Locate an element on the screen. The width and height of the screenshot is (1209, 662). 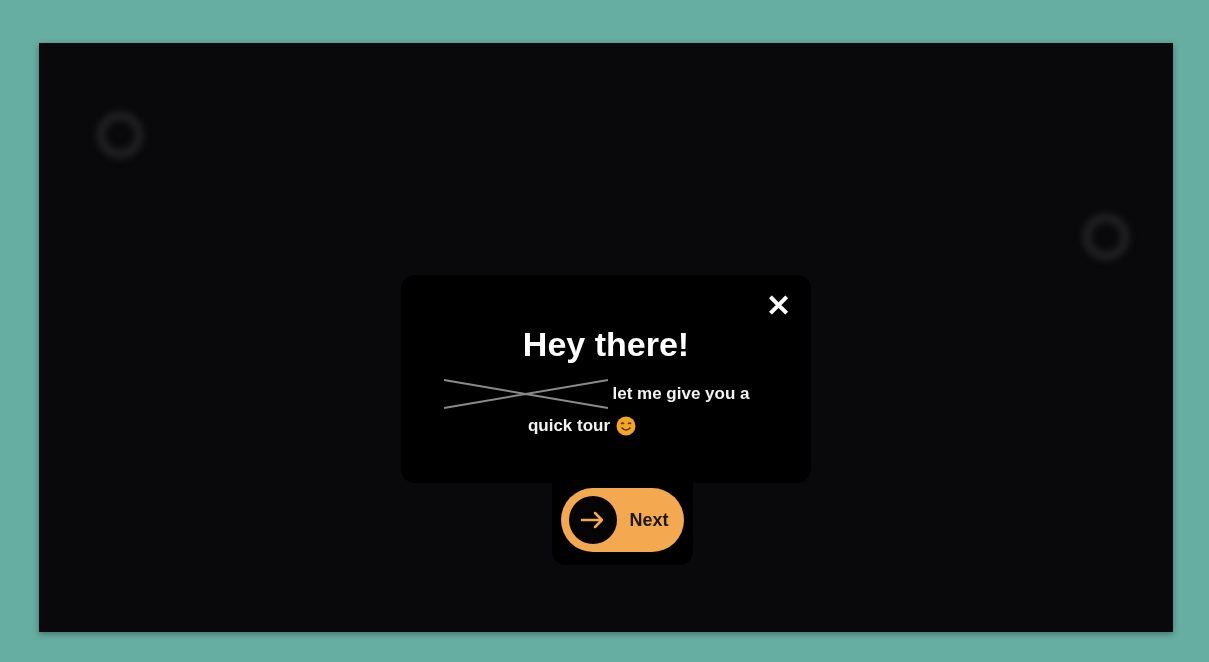
arrow-right-icon is located at coordinates (592, 520).